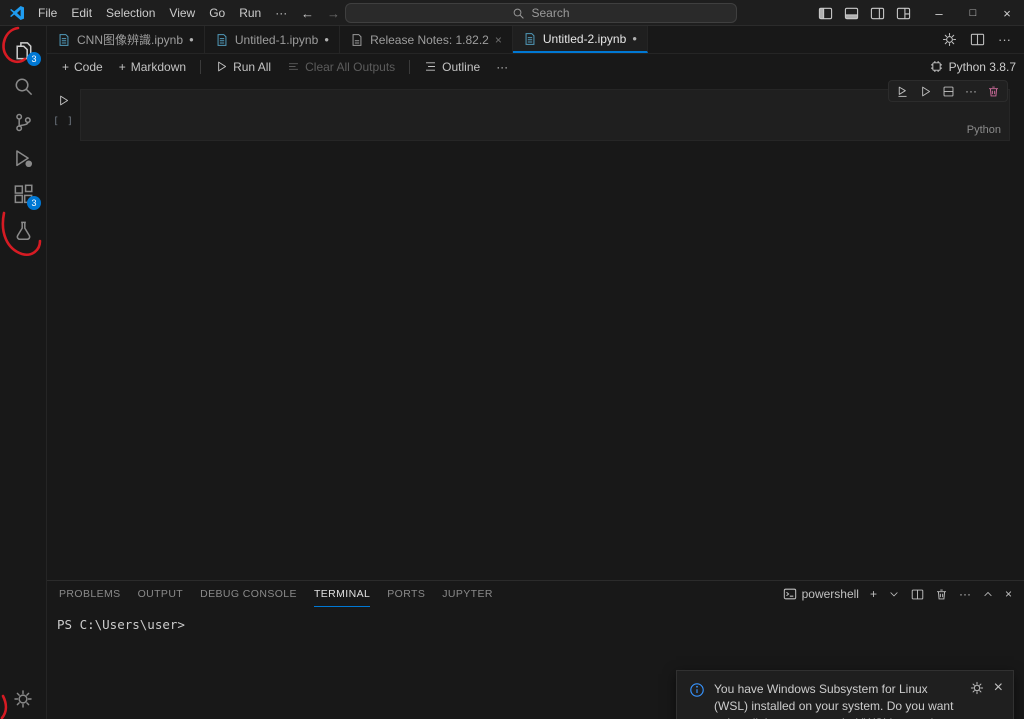 This screenshot has width=1024, height=719. What do you see at coordinates (988, 594) in the screenshot?
I see `maximize-panel-chevron-up-icon` at bounding box center [988, 594].